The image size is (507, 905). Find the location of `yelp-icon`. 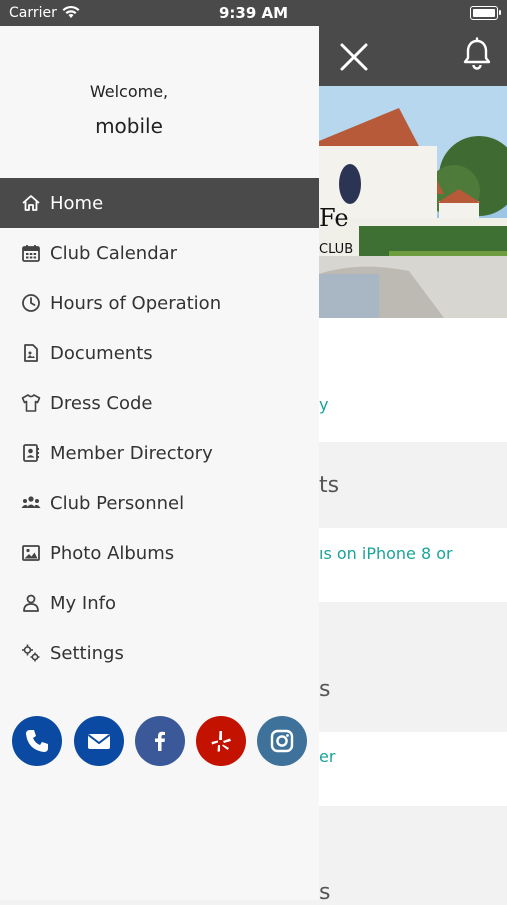

yelp-icon is located at coordinates (221, 741).